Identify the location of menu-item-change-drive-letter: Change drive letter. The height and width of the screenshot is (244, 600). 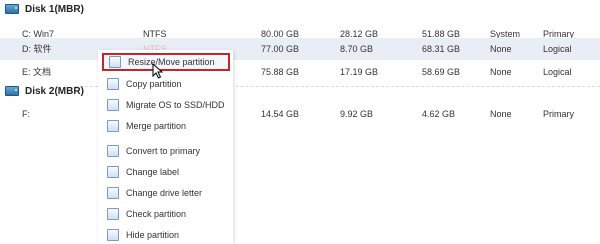
(166, 193).